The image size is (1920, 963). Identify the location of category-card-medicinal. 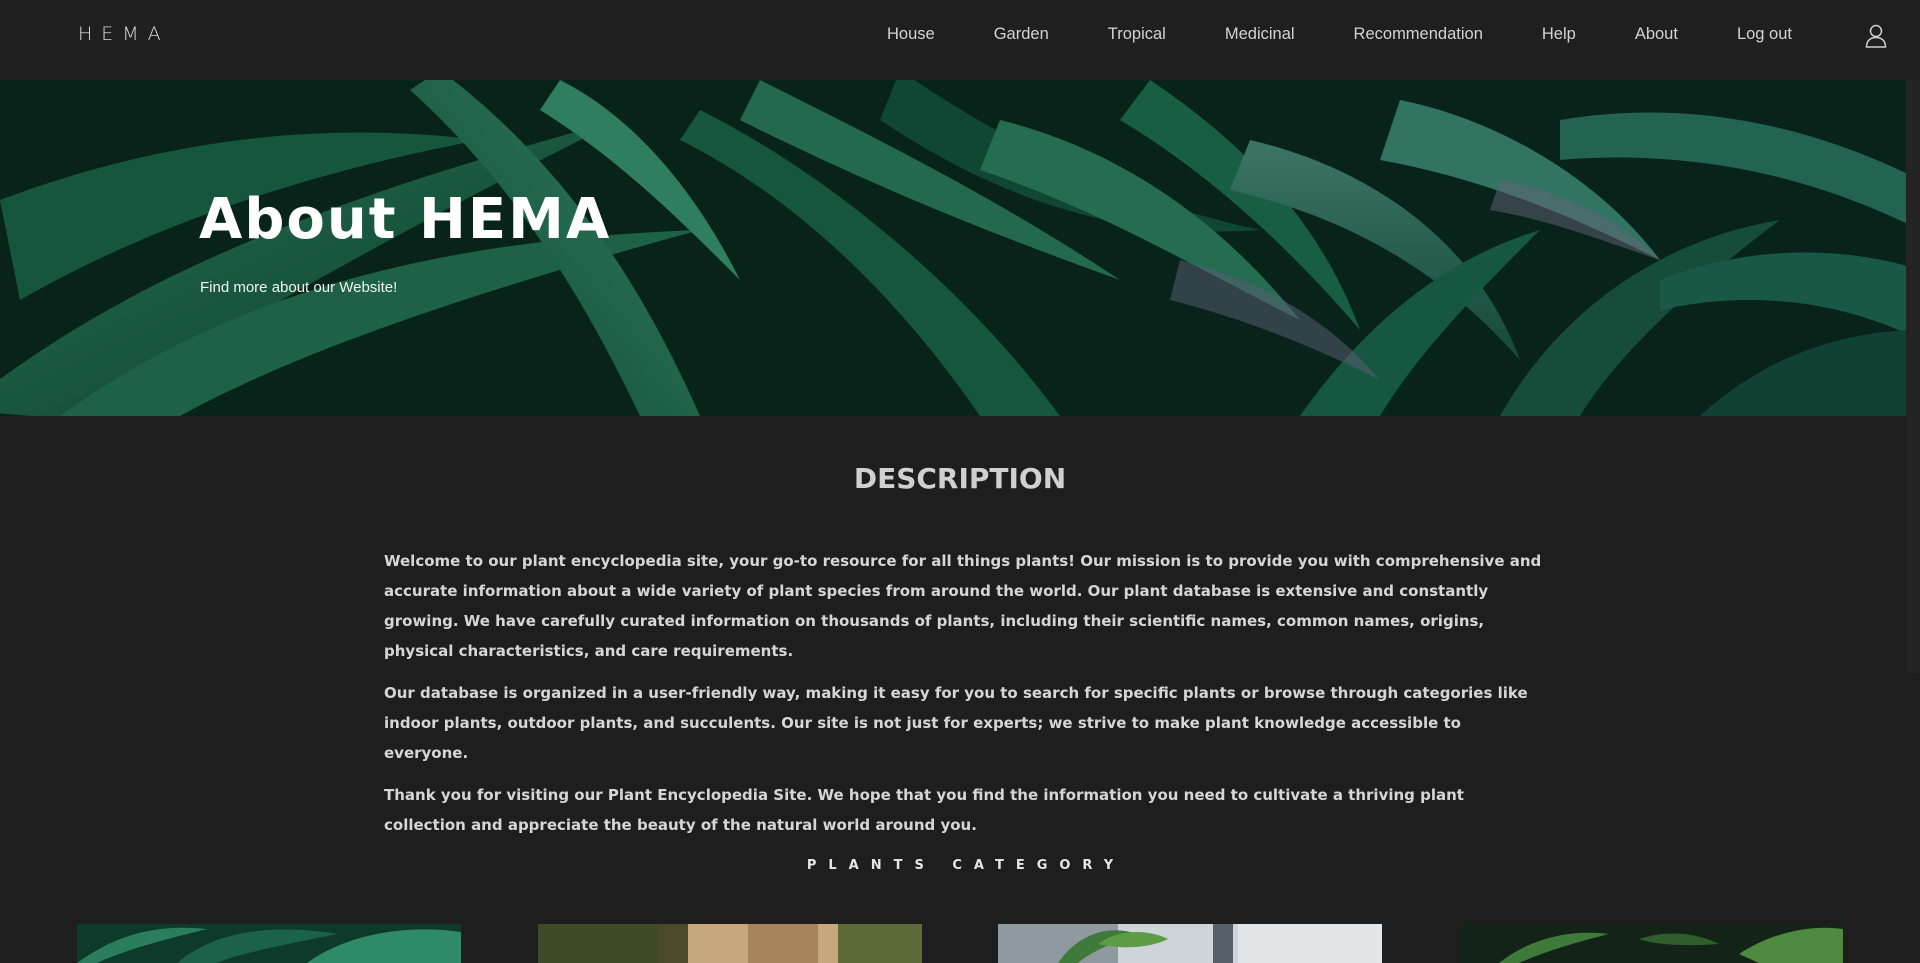
(1651, 943).